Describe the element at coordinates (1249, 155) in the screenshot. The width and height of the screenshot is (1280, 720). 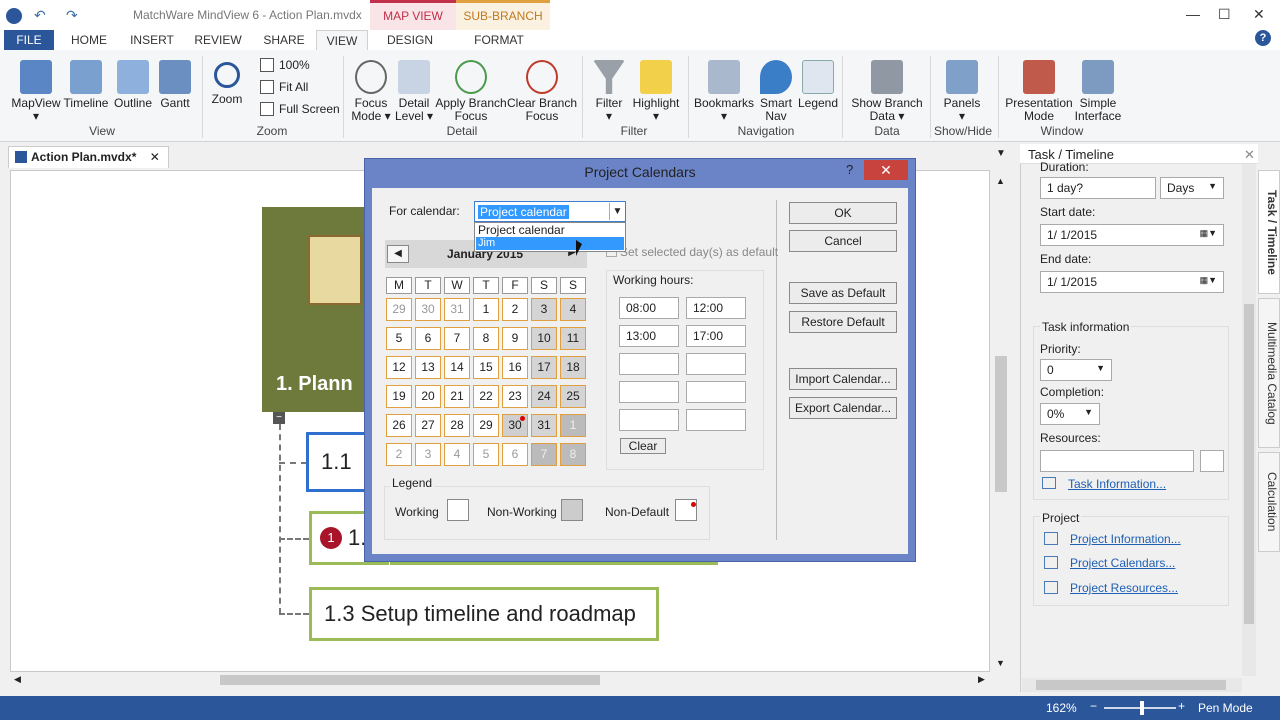
I see `close-panel-icon: ✕` at that location.